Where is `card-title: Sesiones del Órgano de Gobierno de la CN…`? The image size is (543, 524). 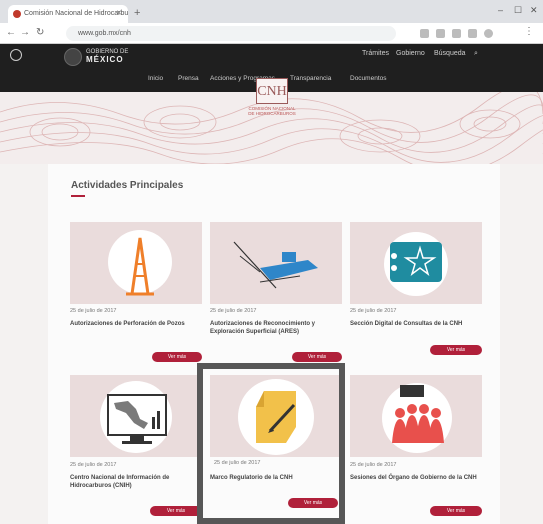
card-title: Sesiones del Órgano de Gobierno de la CN… is located at coordinates (415, 479).